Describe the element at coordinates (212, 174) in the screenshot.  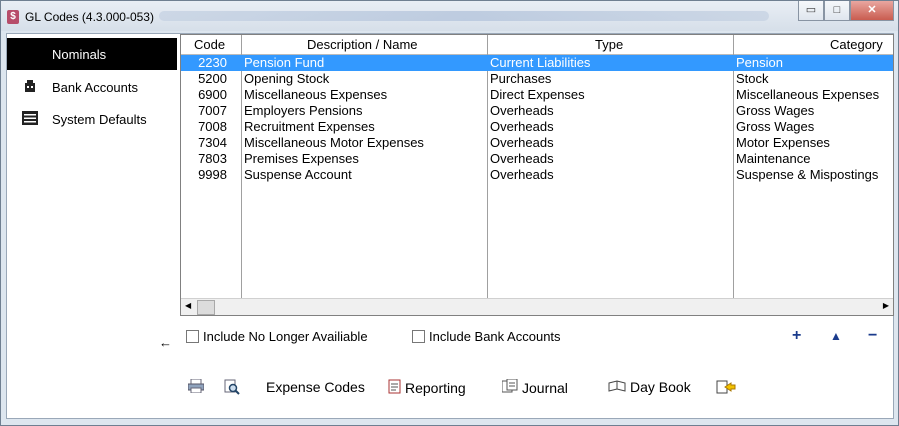
I see `cell-code: 9998` at that location.